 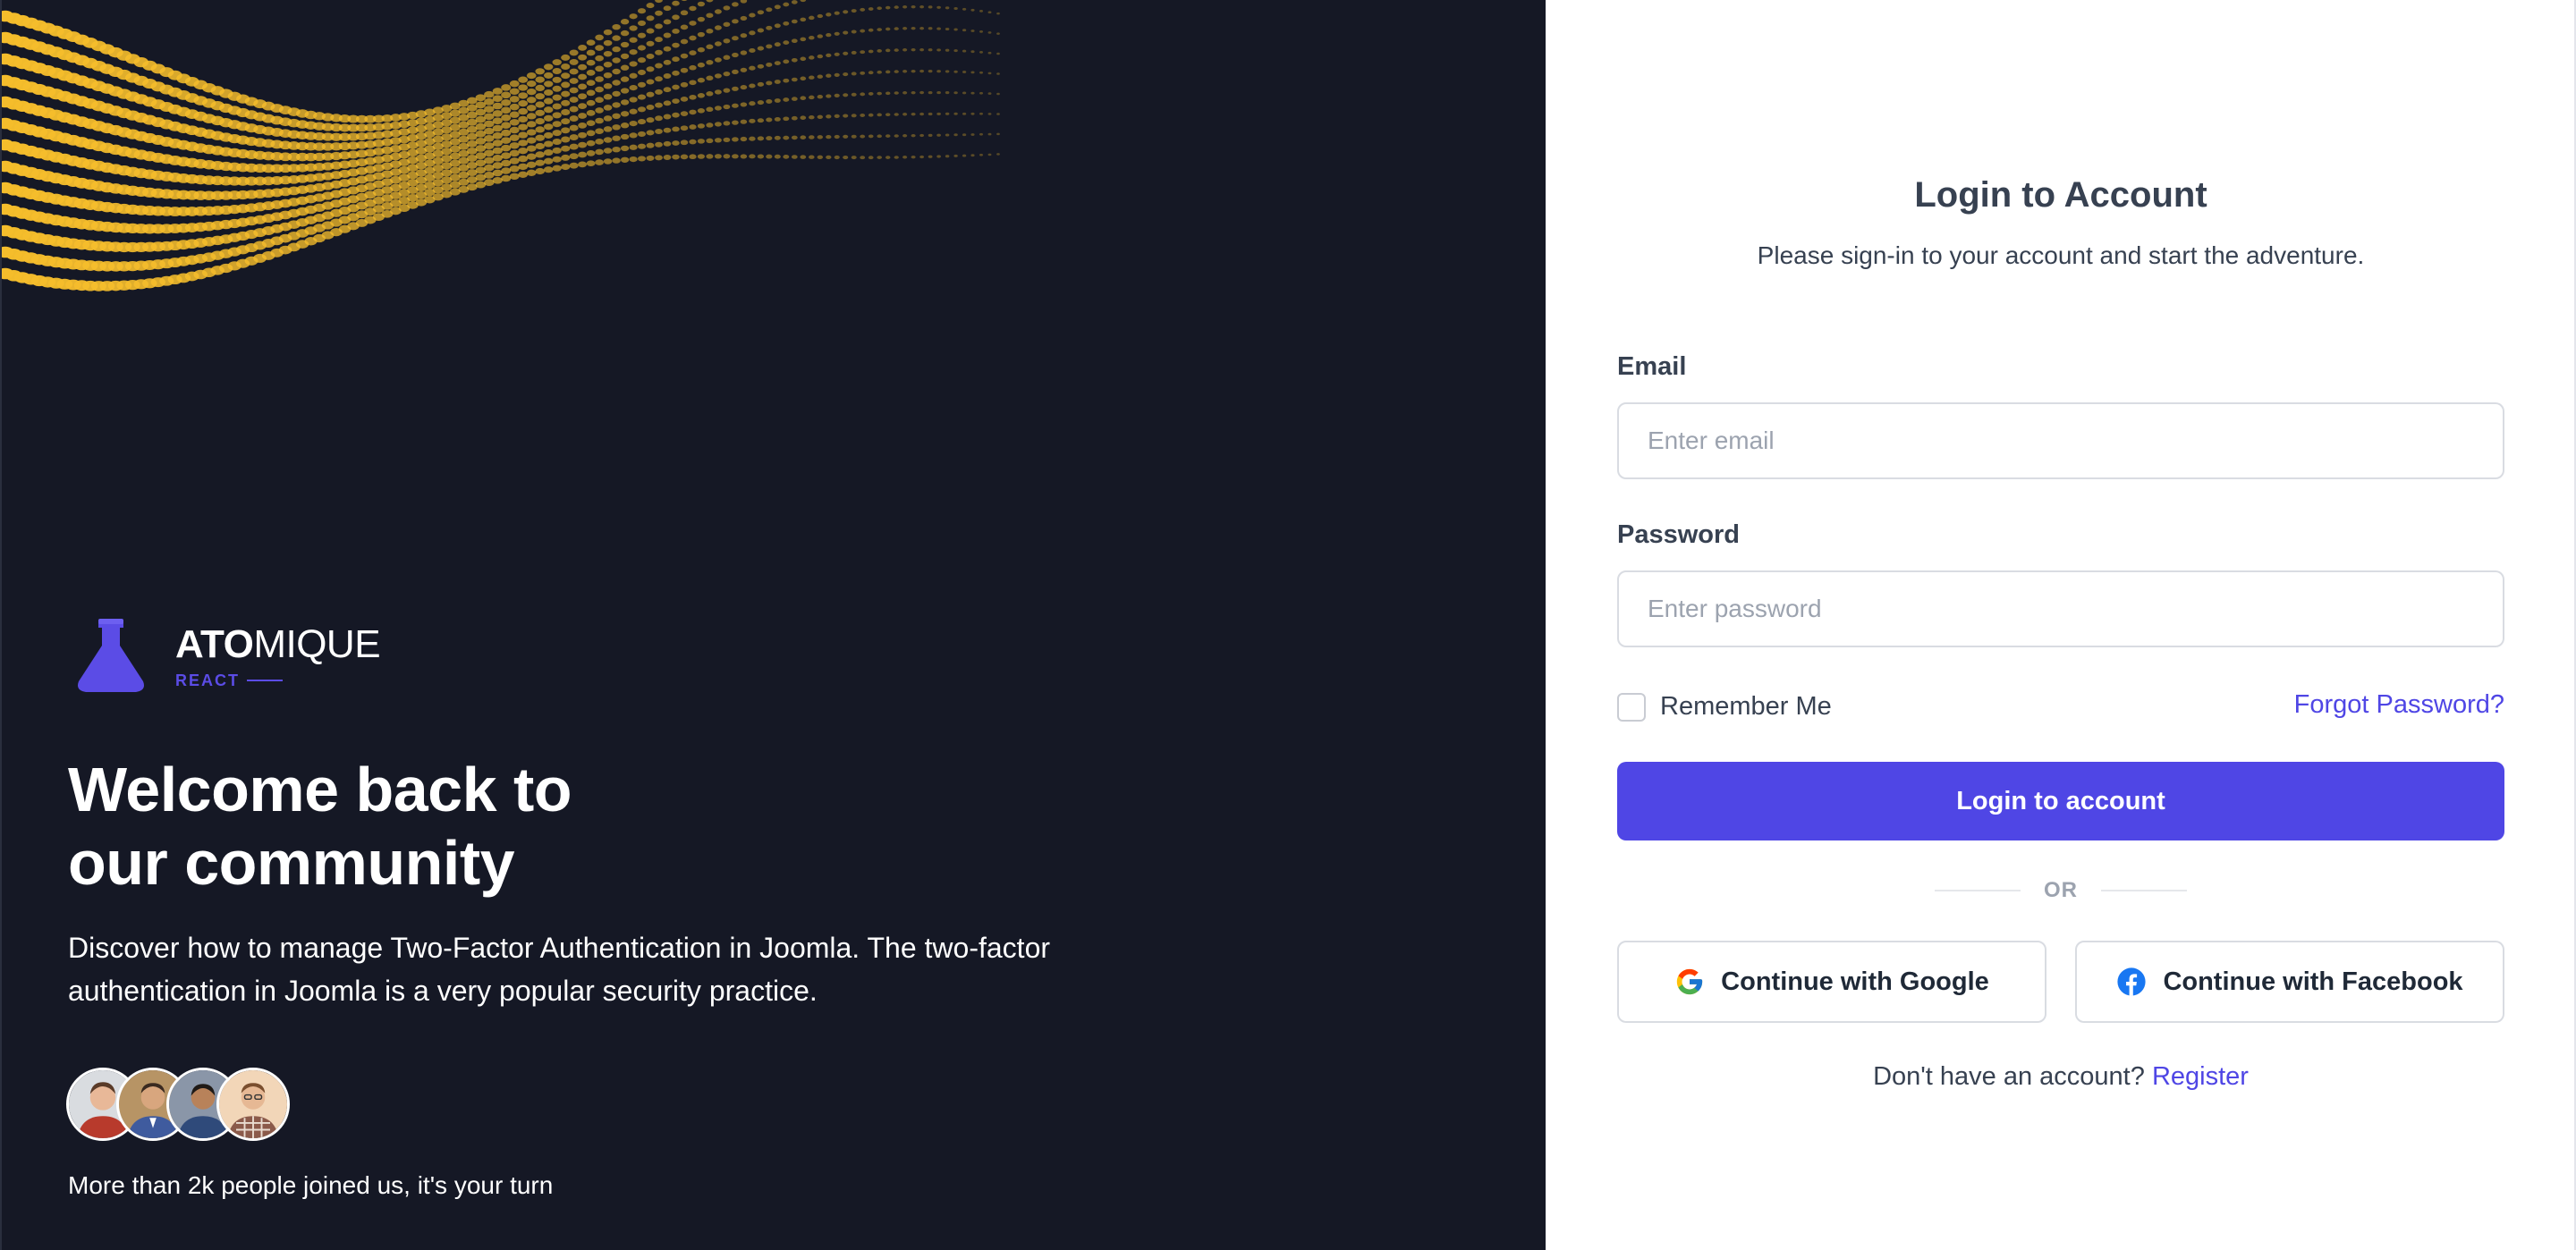 I want to click on facebook-login-button: Continue with Facebook, so click(x=2289, y=982).